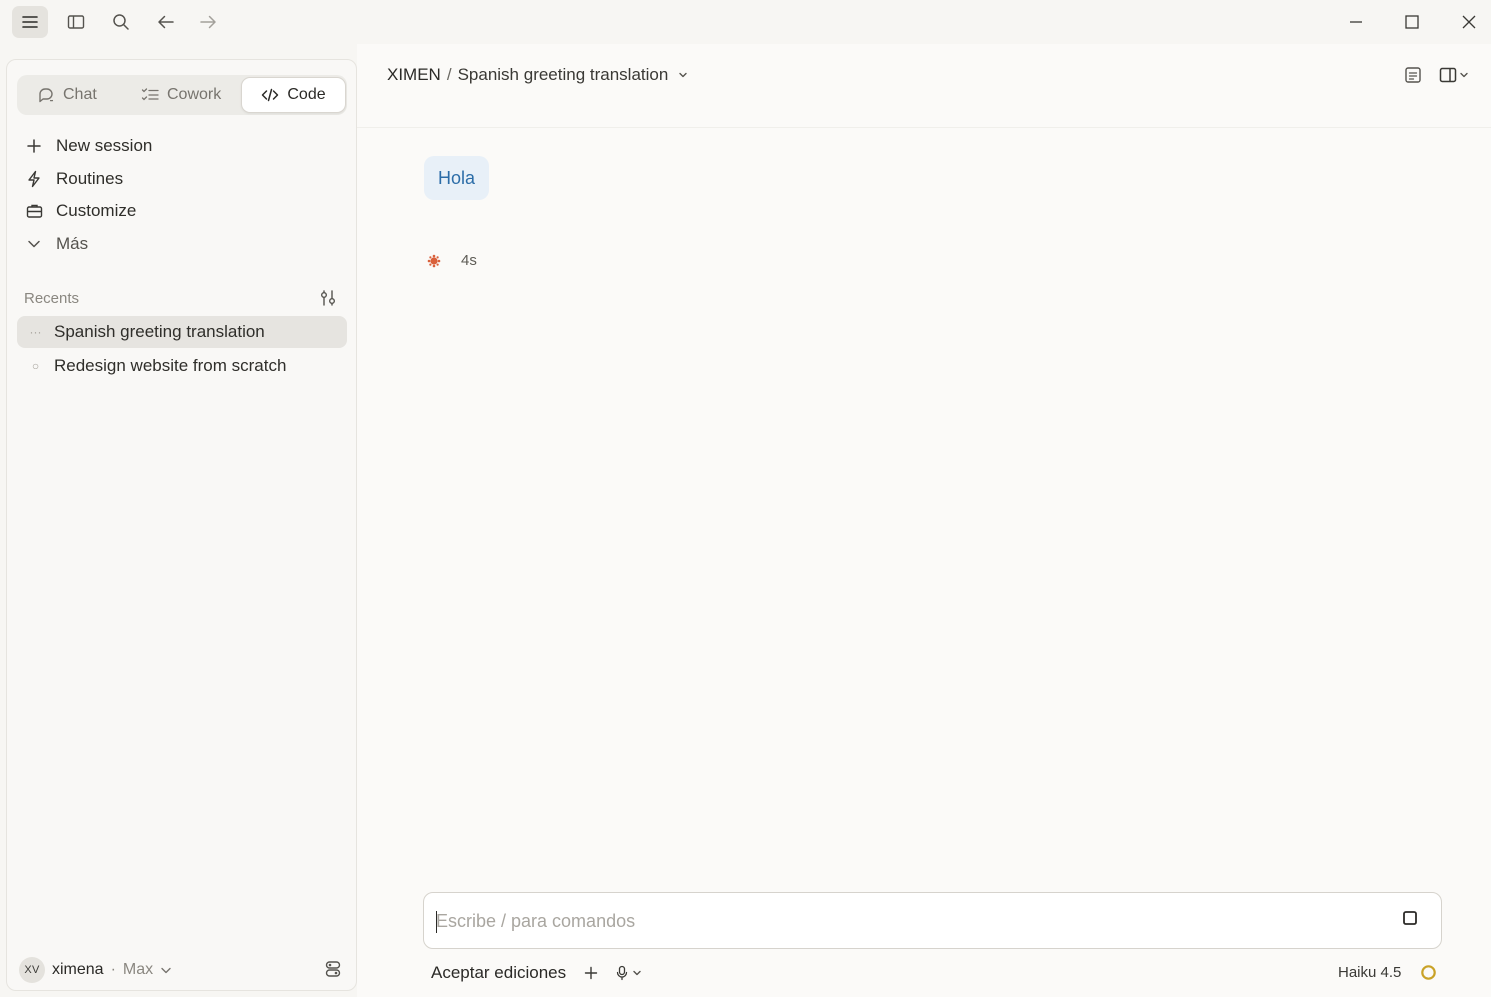  What do you see at coordinates (457, 178) in the screenshot?
I see `user-message: Hola` at bounding box center [457, 178].